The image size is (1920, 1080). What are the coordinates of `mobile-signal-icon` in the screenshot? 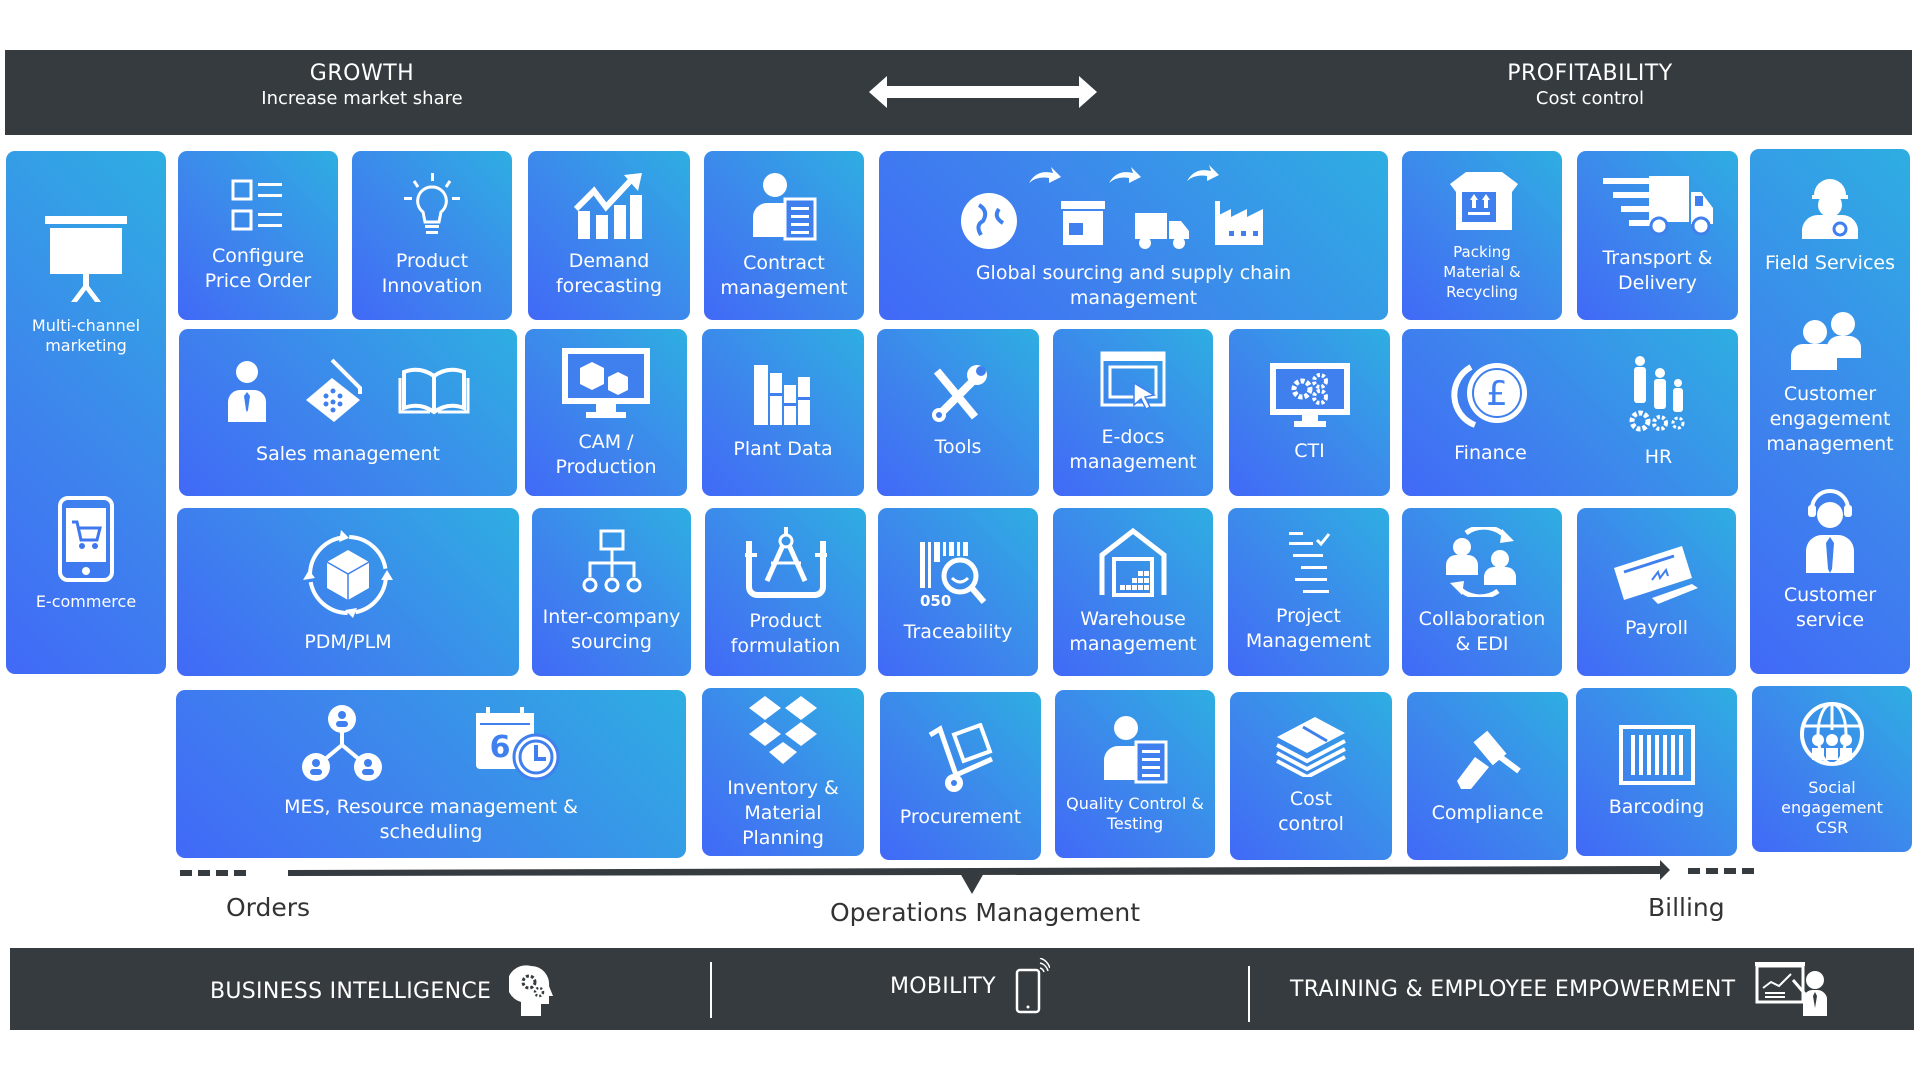 It's located at (1032, 986).